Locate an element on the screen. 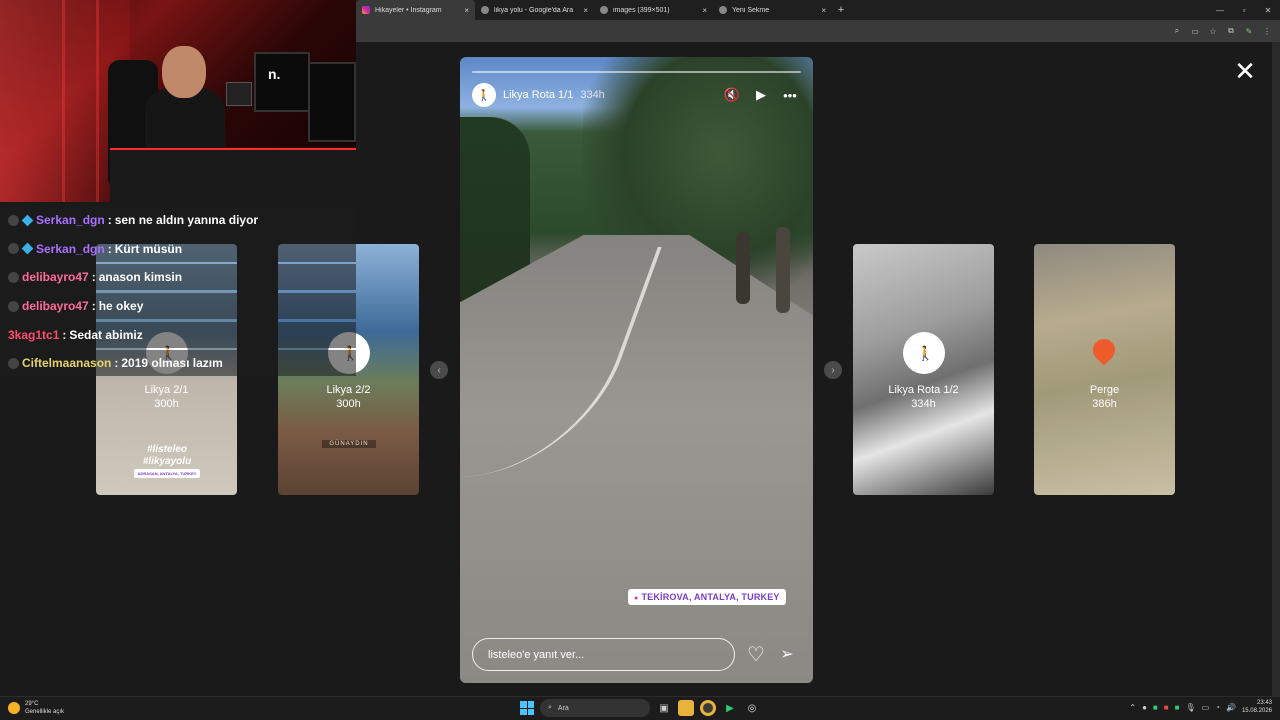 The width and height of the screenshot is (1280, 720). chat-text: sen ne aldın yanına diyor is located at coordinates (186, 220).